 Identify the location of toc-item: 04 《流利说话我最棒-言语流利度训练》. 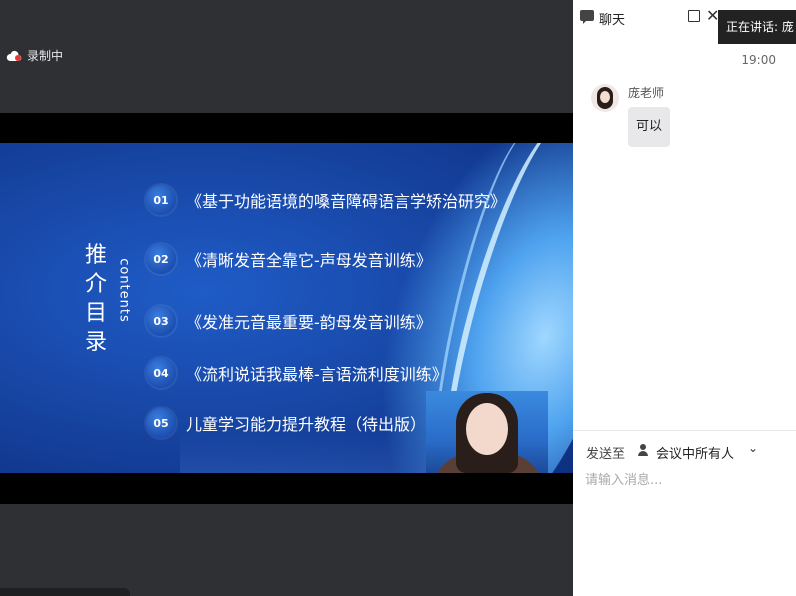
(297, 373).